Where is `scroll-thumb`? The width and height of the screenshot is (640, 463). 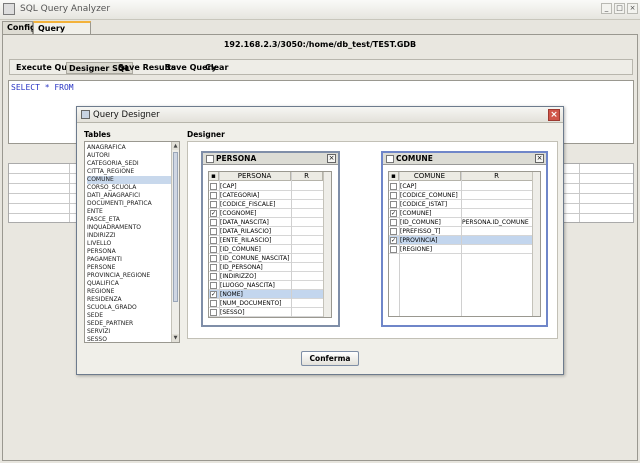 scroll-thumb is located at coordinates (175, 227).